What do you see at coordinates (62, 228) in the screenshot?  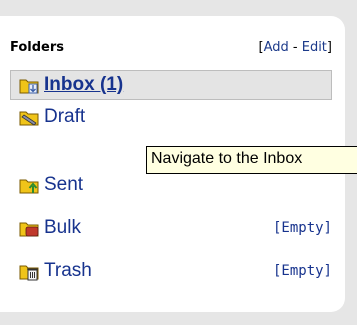 I see `folder-label-bulk: Bulk` at bounding box center [62, 228].